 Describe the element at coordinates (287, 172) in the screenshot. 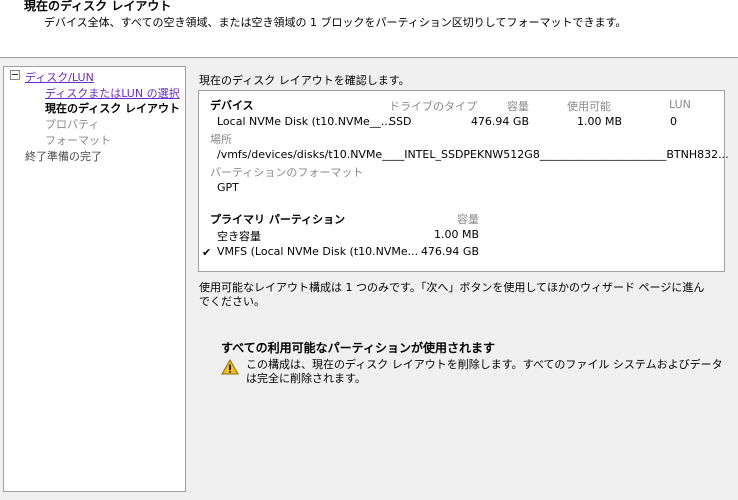

I see `partition-format-label: パーティションのフォーマット` at that location.